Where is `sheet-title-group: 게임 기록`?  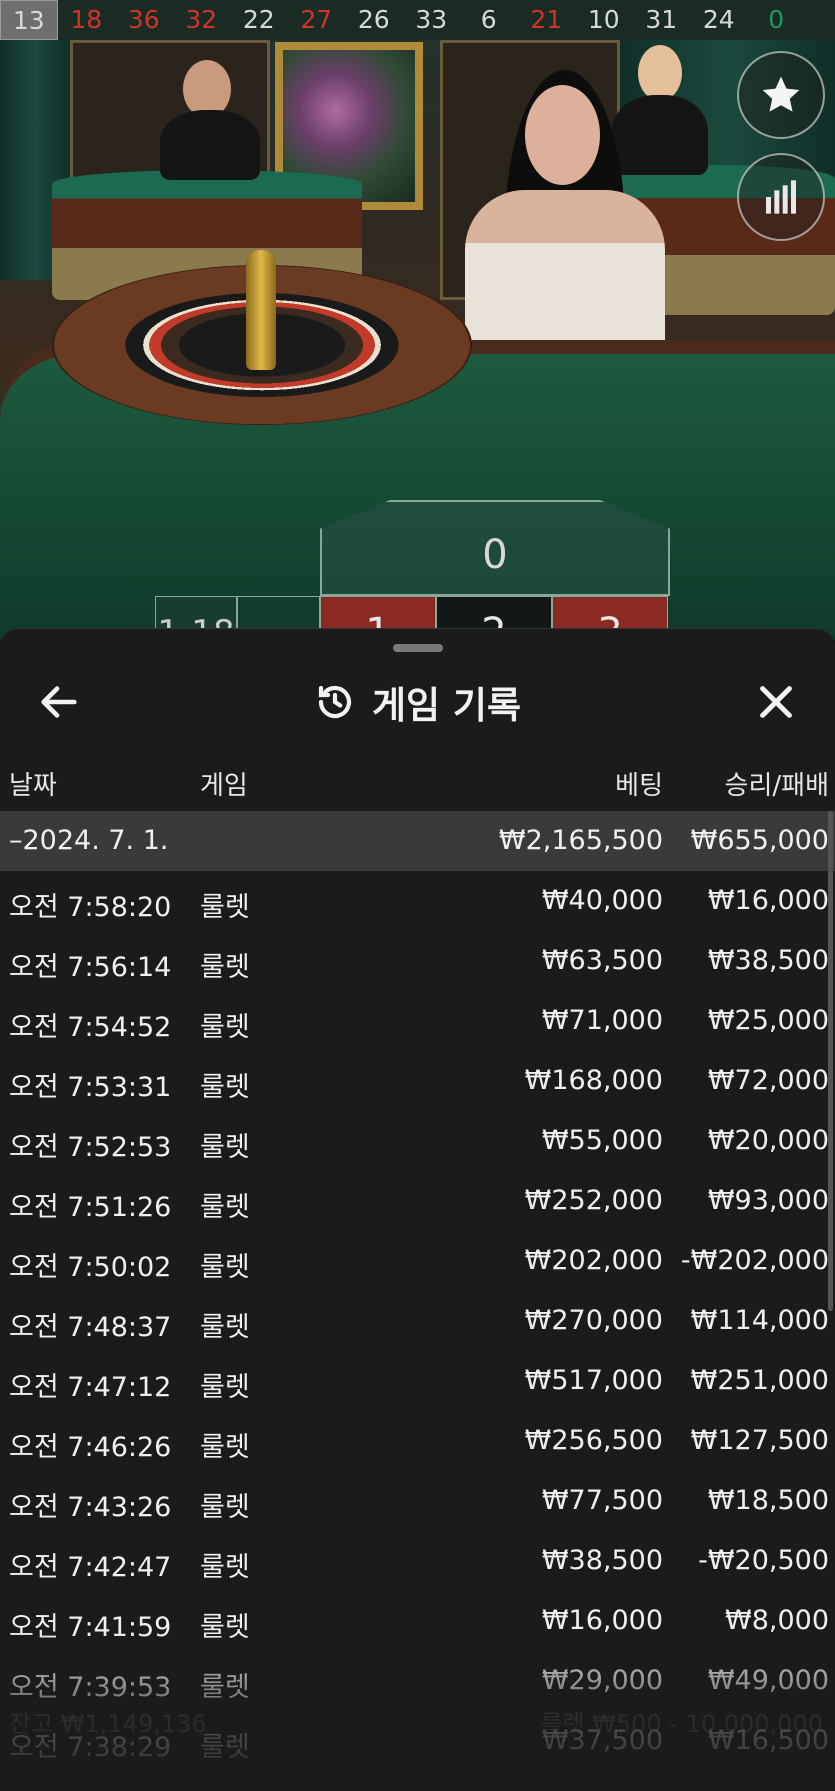
sheet-title-group: 게임 기록 is located at coordinates (417, 702).